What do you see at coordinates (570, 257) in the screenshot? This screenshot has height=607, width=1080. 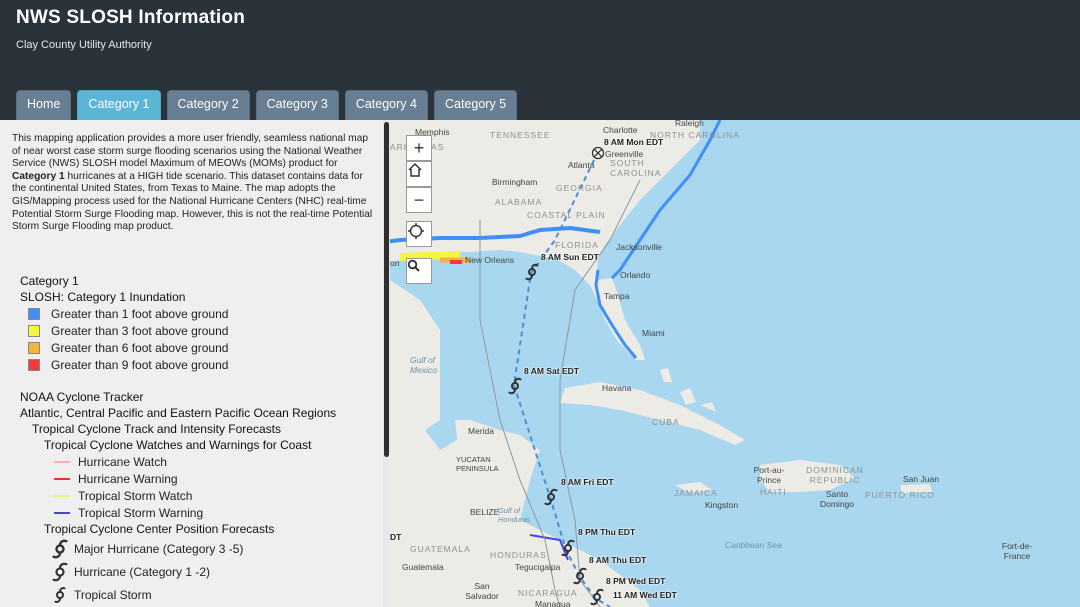 I see `forecast-time-label: 8 AM Sun EDT` at bounding box center [570, 257].